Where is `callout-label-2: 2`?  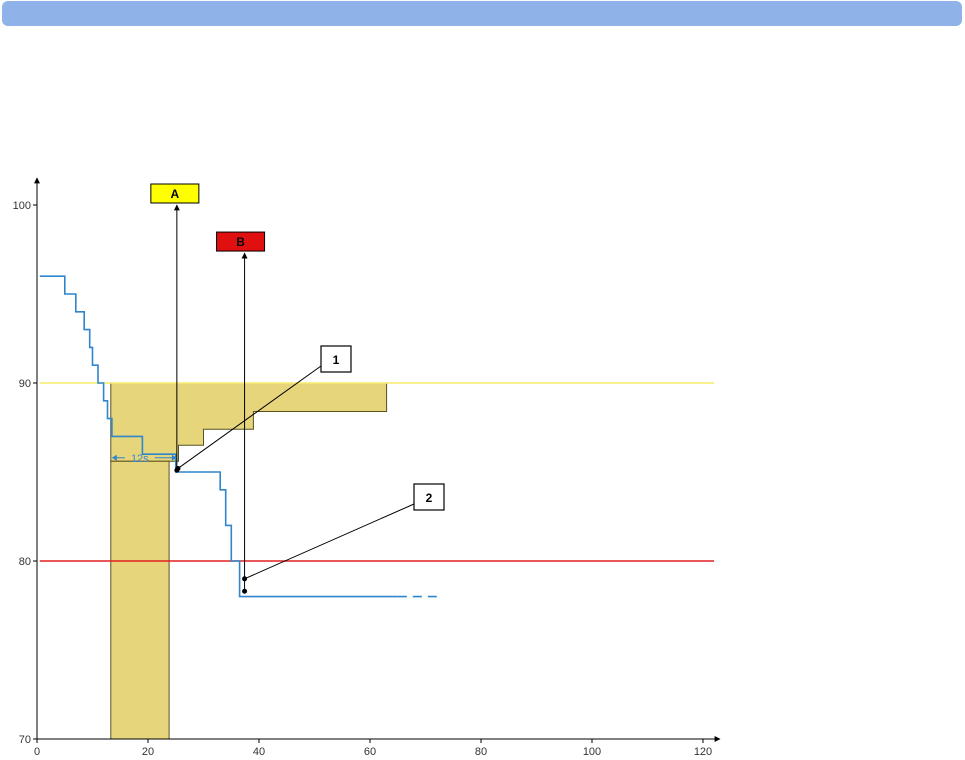
callout-label-2: 2 is located at coordinates (429, 498).